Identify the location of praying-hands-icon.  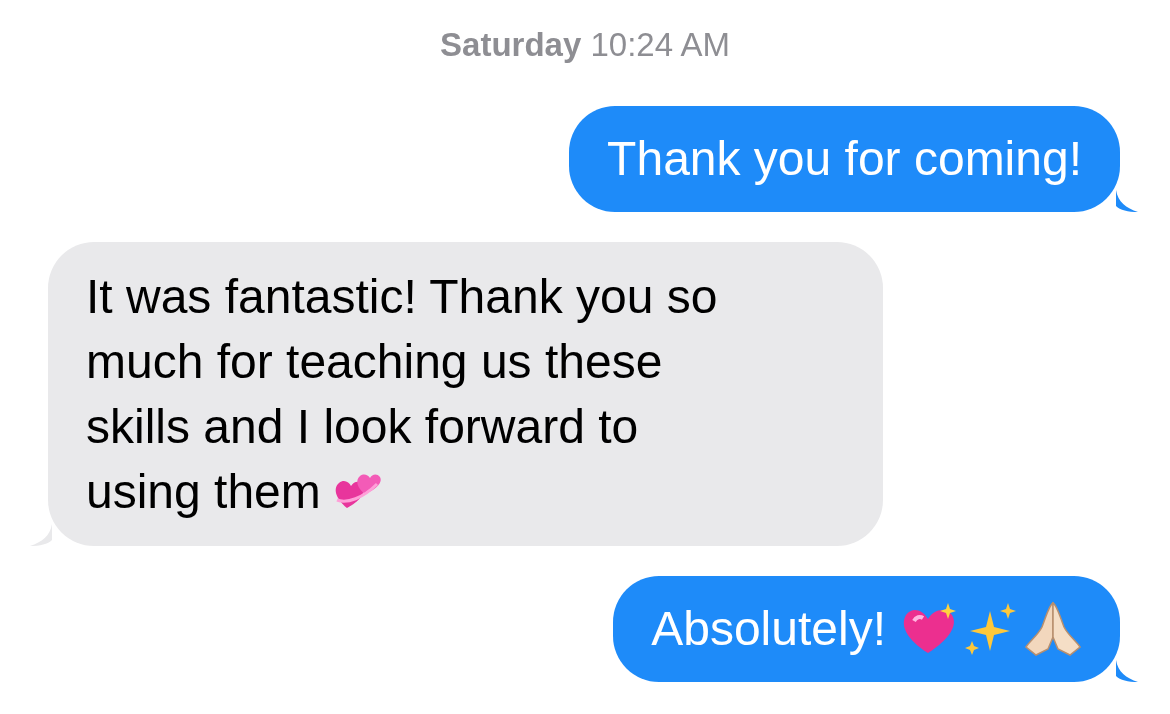
(1053, 628).